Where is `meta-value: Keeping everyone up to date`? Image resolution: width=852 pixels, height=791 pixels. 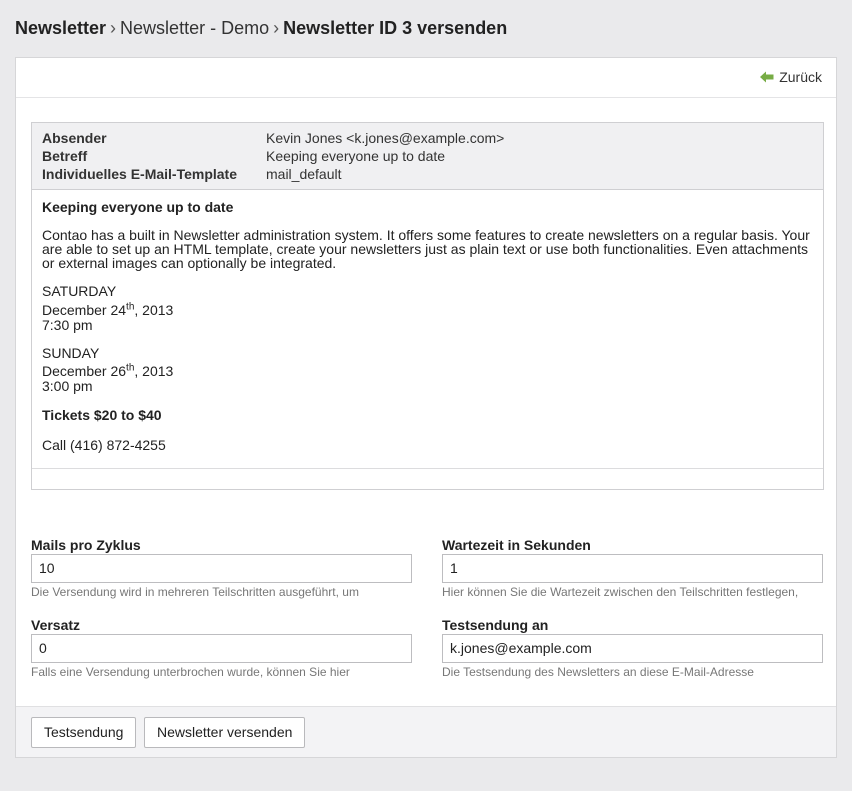 meta-value: Keeping everyone up to date is located at coordinates (356, 156).